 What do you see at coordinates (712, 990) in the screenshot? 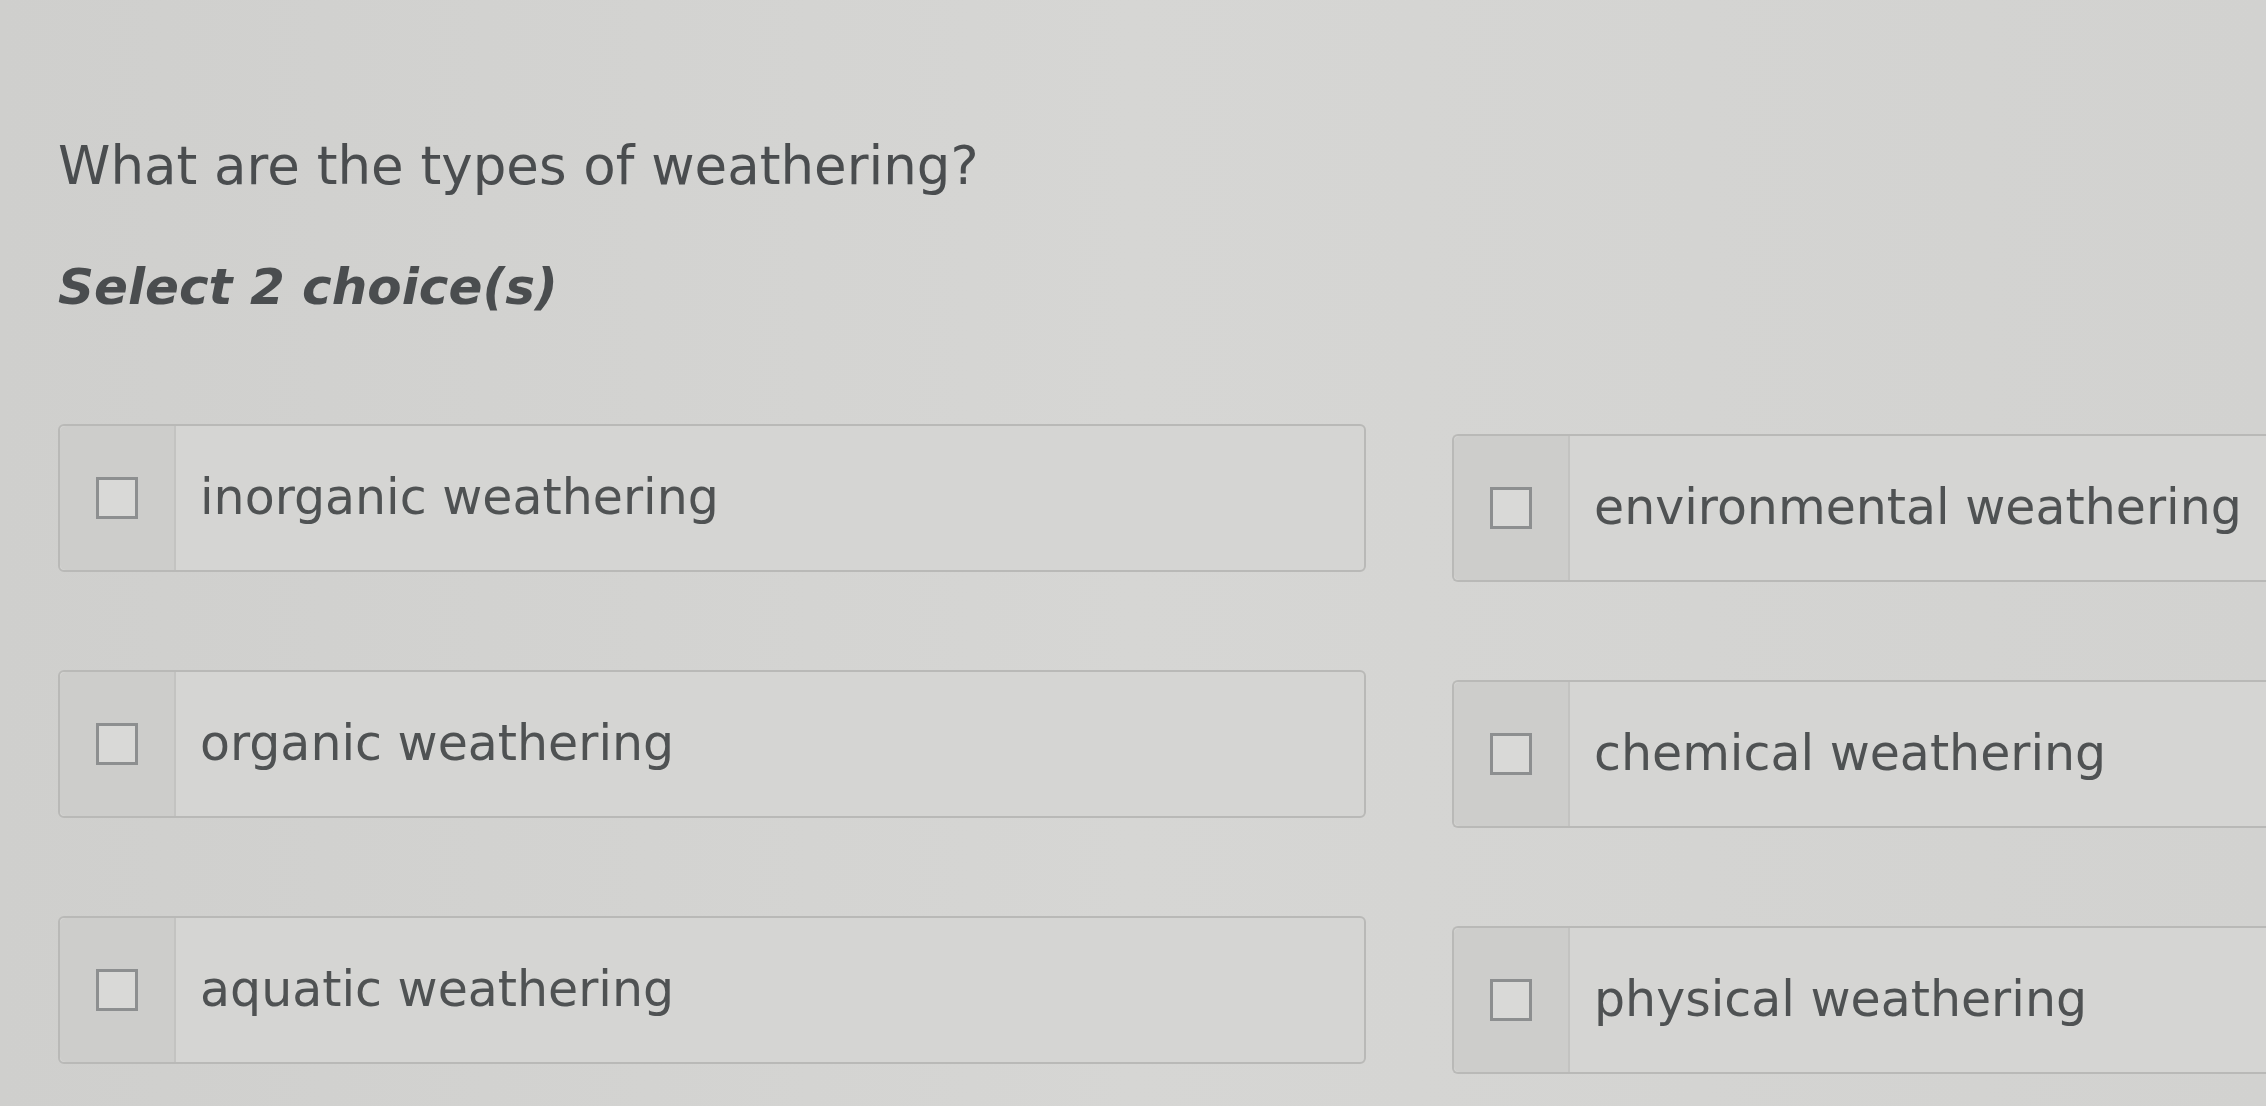
I see `choice-option: aquatic weathering` at bounding box center [712, 990].